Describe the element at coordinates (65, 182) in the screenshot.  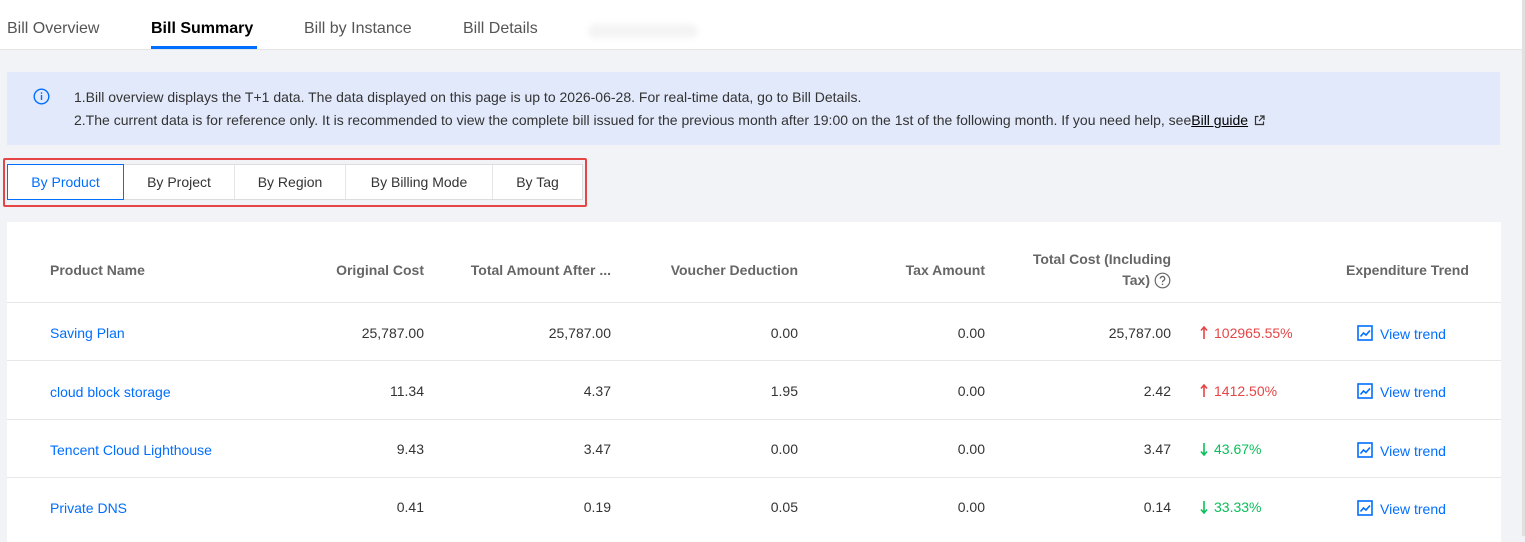
I see `segment-by-product: By Product` at that location.